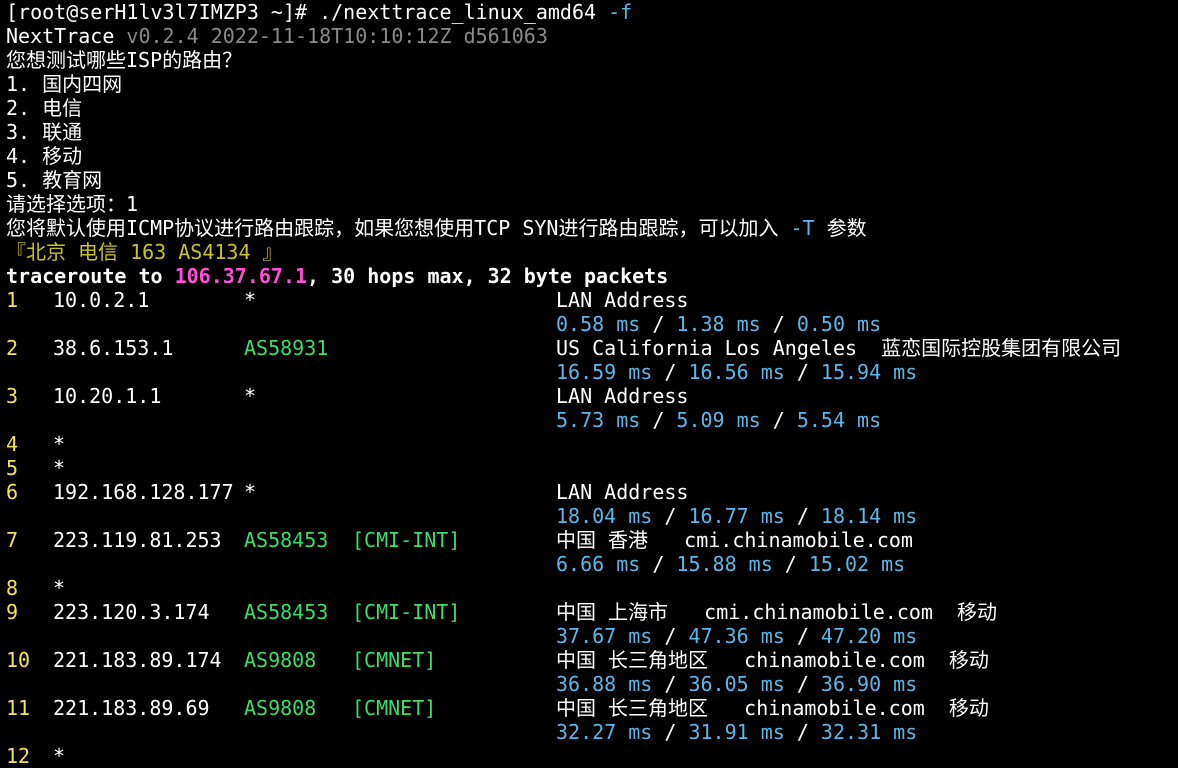 The height and width of the screenshot is (768, 1178). Describe the element at coordinates (18, 660) in the screenshot. I see `hop-number: 10` at that location.